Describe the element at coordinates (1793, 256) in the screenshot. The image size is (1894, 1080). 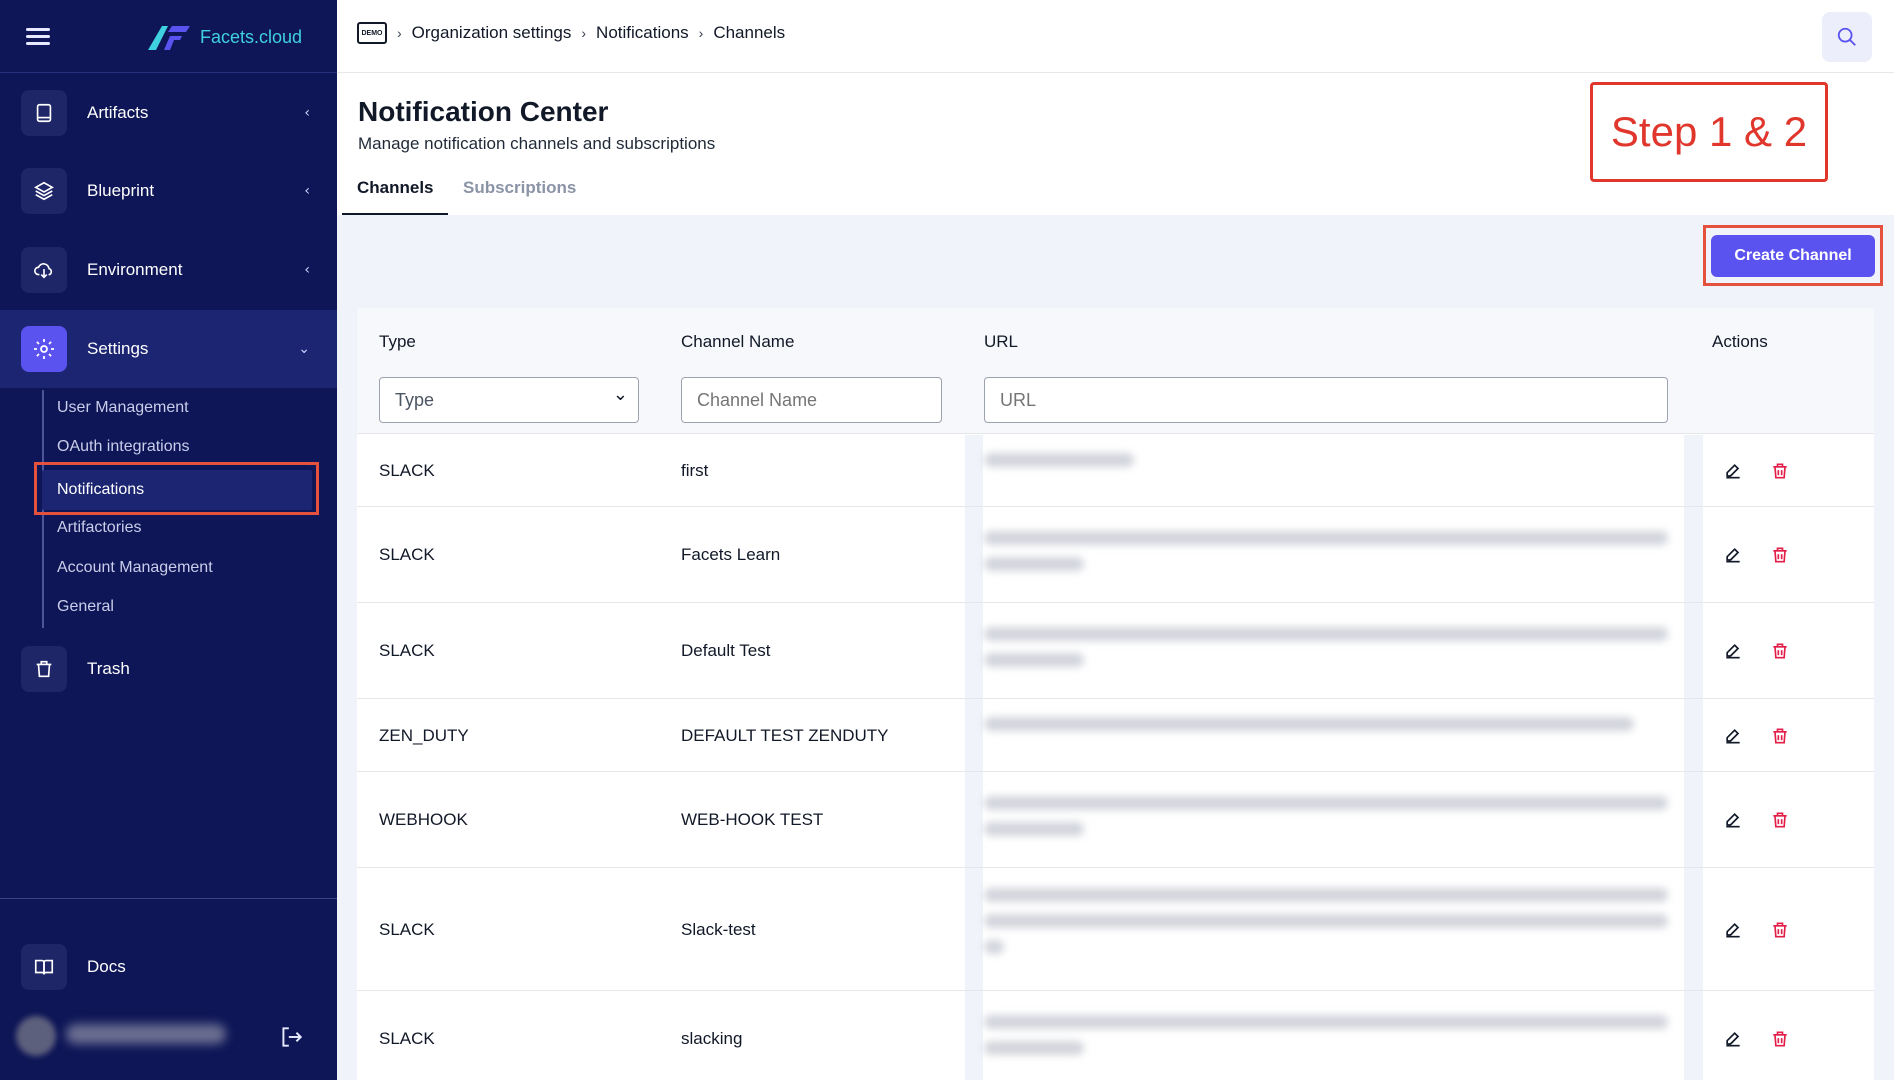
I see `create-channel-button: Create Channel` at that location.